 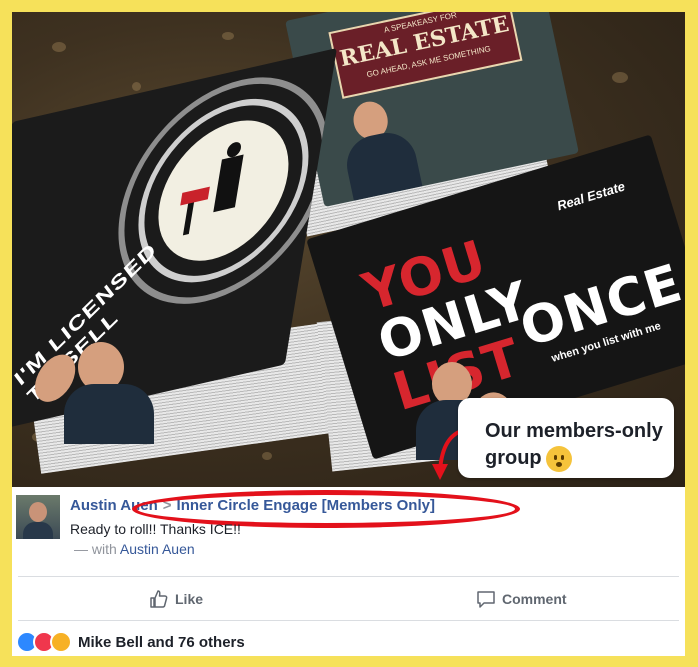 What do you see at coordinates (159, 599) in the screenshot?
I see `thumbs-up-icon` at bounding box center [159, 599].